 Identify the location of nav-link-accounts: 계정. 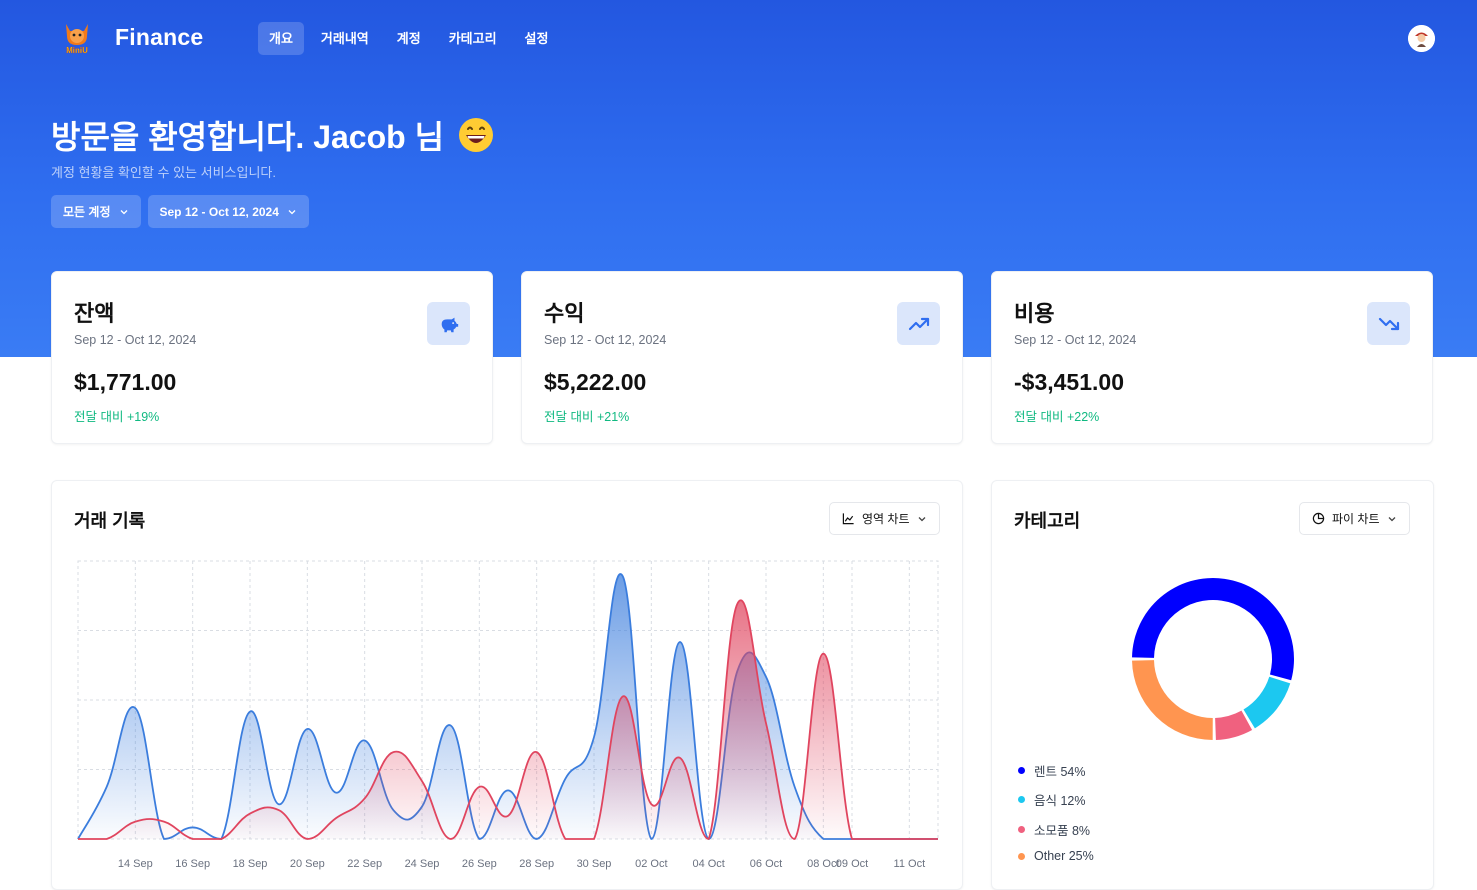
(409, 38).